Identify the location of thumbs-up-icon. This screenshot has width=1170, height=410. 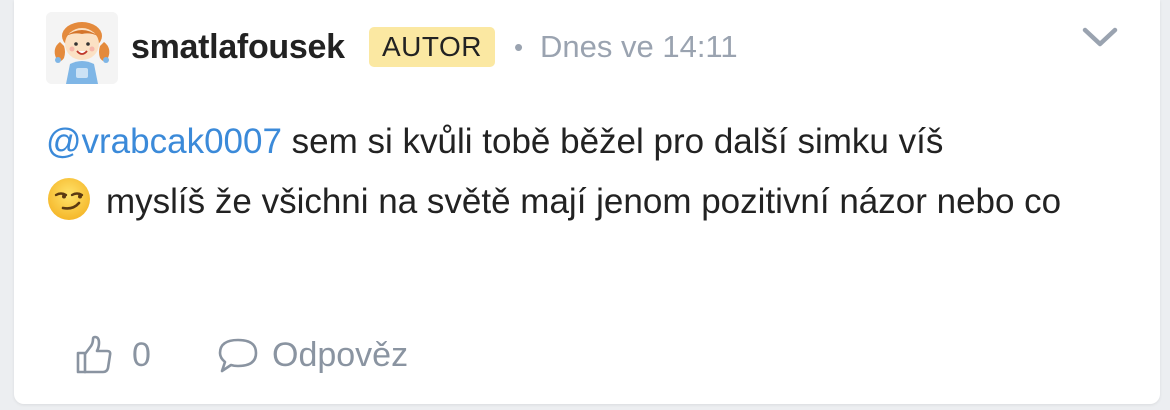
(94, 354).